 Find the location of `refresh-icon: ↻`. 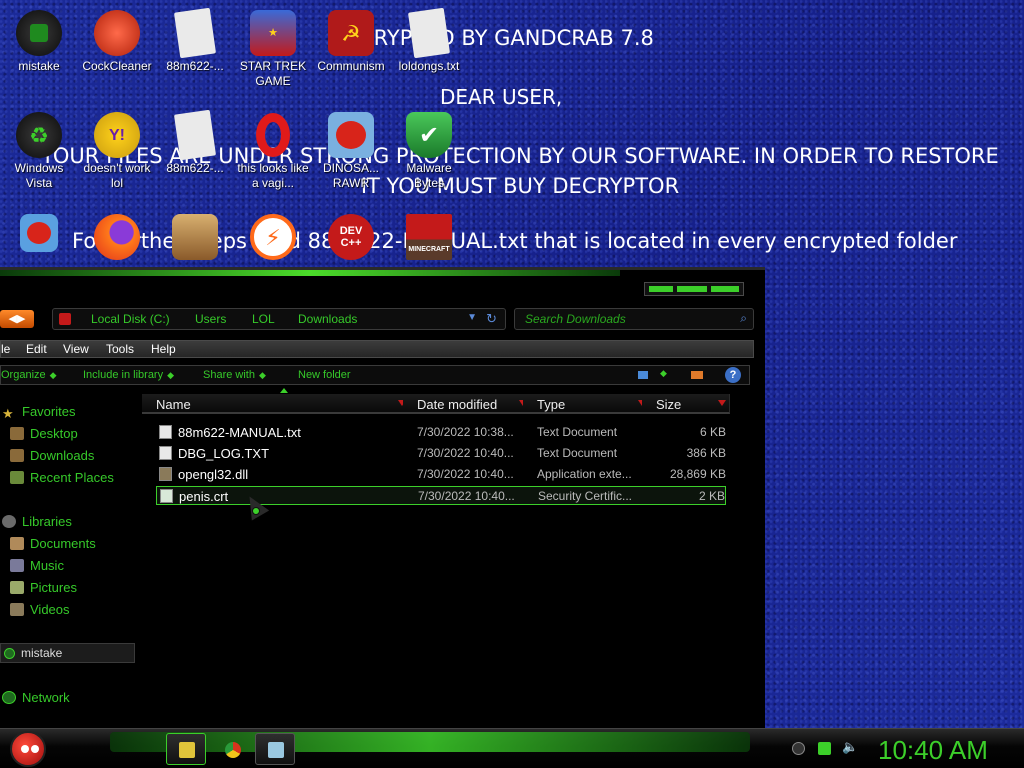

refresh-icon: ↻ is located at coordinates (491, 319).